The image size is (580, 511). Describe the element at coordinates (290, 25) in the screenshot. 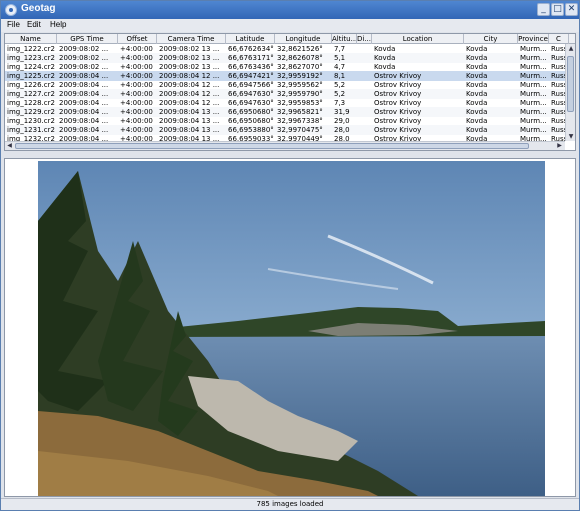

I see `menu-bar: File Edit Help` at that location.